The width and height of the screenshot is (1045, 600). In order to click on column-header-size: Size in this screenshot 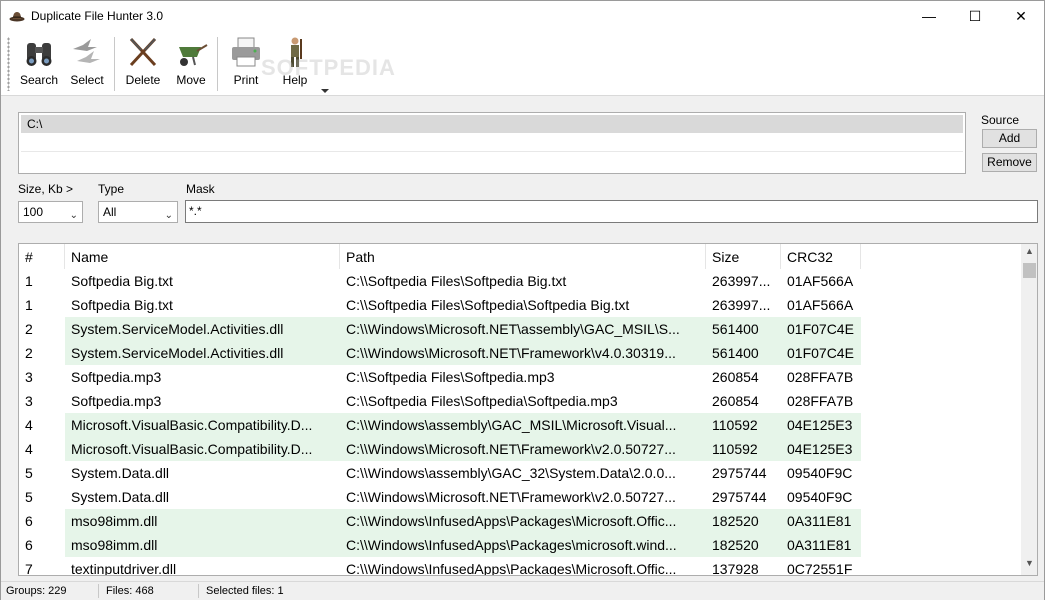, I will do `click(743, 256)`.